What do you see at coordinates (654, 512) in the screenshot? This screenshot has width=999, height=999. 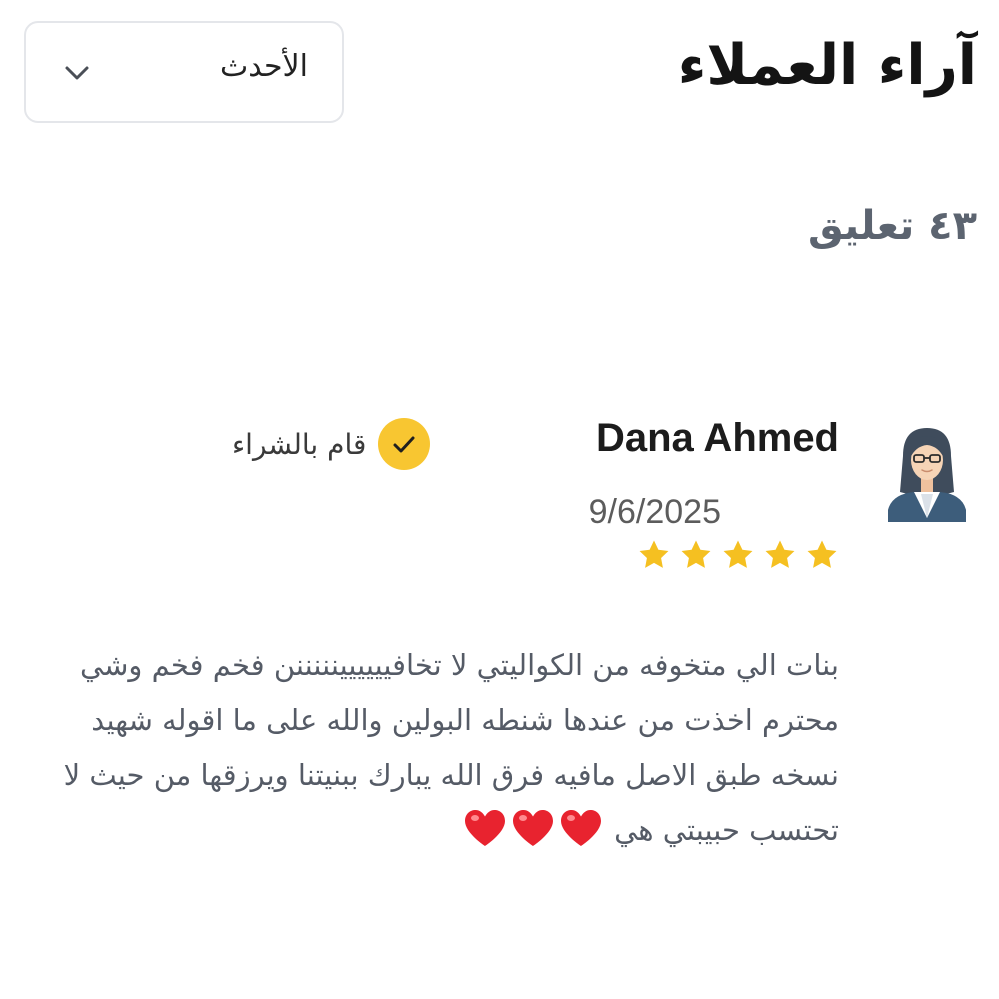 I see `review-date: 9/6/2025` at bounding box center [654, 512].